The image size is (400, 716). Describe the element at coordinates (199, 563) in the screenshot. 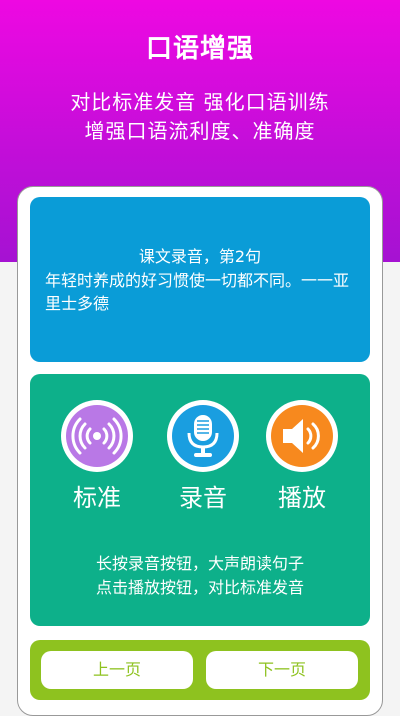

I see `hint-line-1: 长按录音按钮，大声朗读句子` at that location.